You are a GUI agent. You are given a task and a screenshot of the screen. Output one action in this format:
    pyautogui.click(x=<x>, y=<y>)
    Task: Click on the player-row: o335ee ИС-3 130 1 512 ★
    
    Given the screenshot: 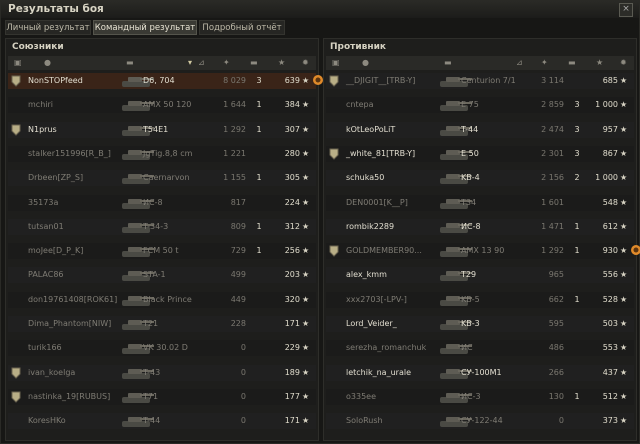 What is the action you would take?
    pyautogui.click(x=480, y=397)
    